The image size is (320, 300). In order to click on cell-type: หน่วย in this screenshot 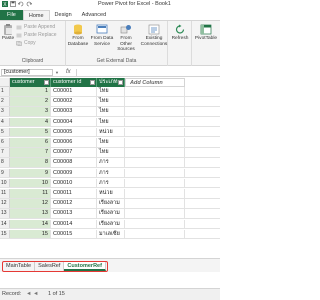, I will do `click(111, 193)`.